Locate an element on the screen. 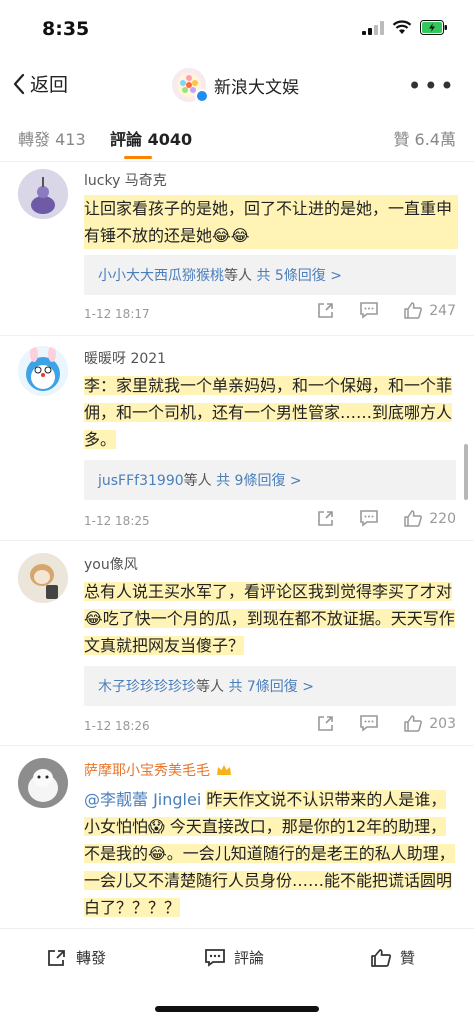  like-count: 203 is located at coordinates (442, 723).